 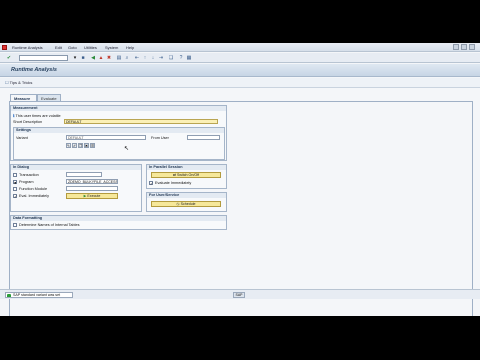 What do you see at coordinates (83, 58) in the screenshot?
I see `save-icon: ■` at bounding box center [83, 58].